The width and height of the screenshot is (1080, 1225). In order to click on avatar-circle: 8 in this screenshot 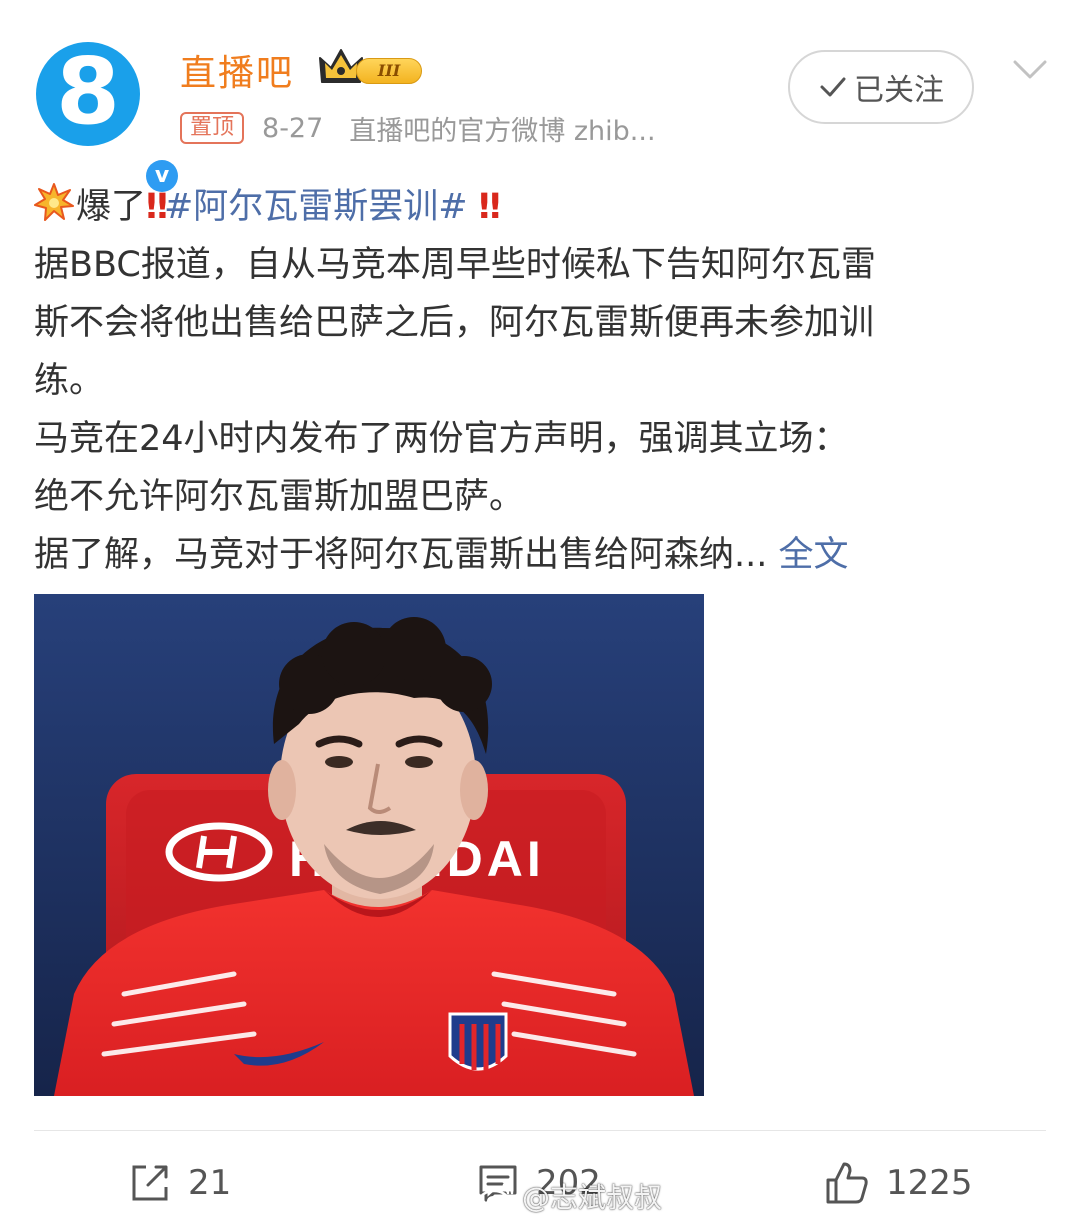, I will do `click(88, 94)`.